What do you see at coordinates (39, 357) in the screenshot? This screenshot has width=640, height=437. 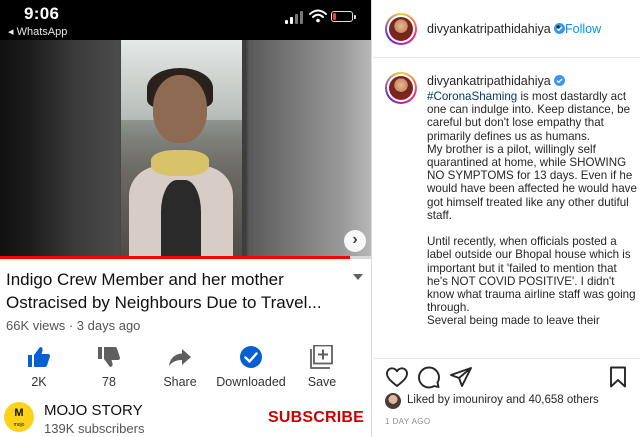 I see `thumbs-up-icon` at bounding box center [39, 357].